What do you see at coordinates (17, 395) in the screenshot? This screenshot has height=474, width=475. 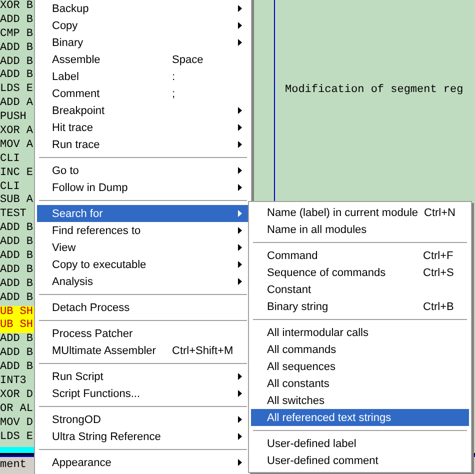 I see `code-line: XOR D` at bounding box center [17, 395].